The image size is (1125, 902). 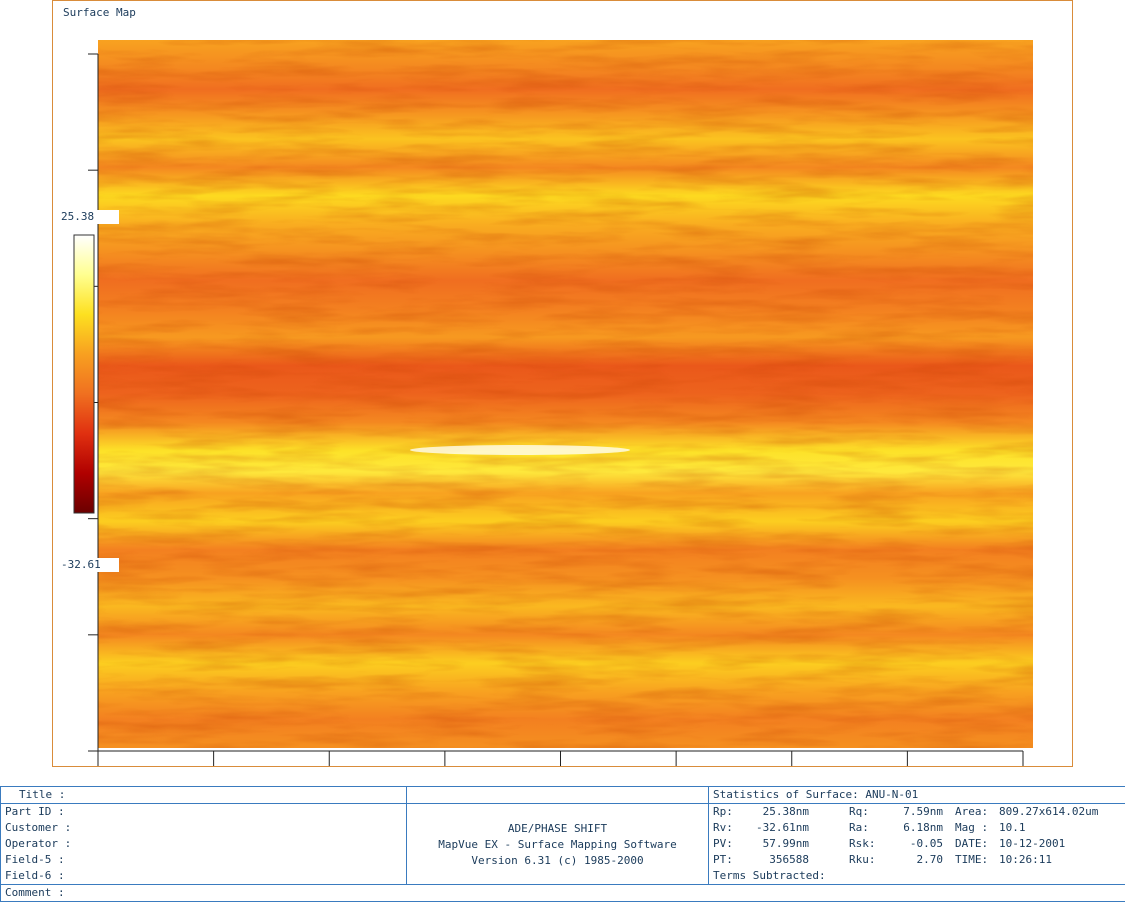 I want to click on area-value: 809.27x614.02um, so click(x=1059, y=812).